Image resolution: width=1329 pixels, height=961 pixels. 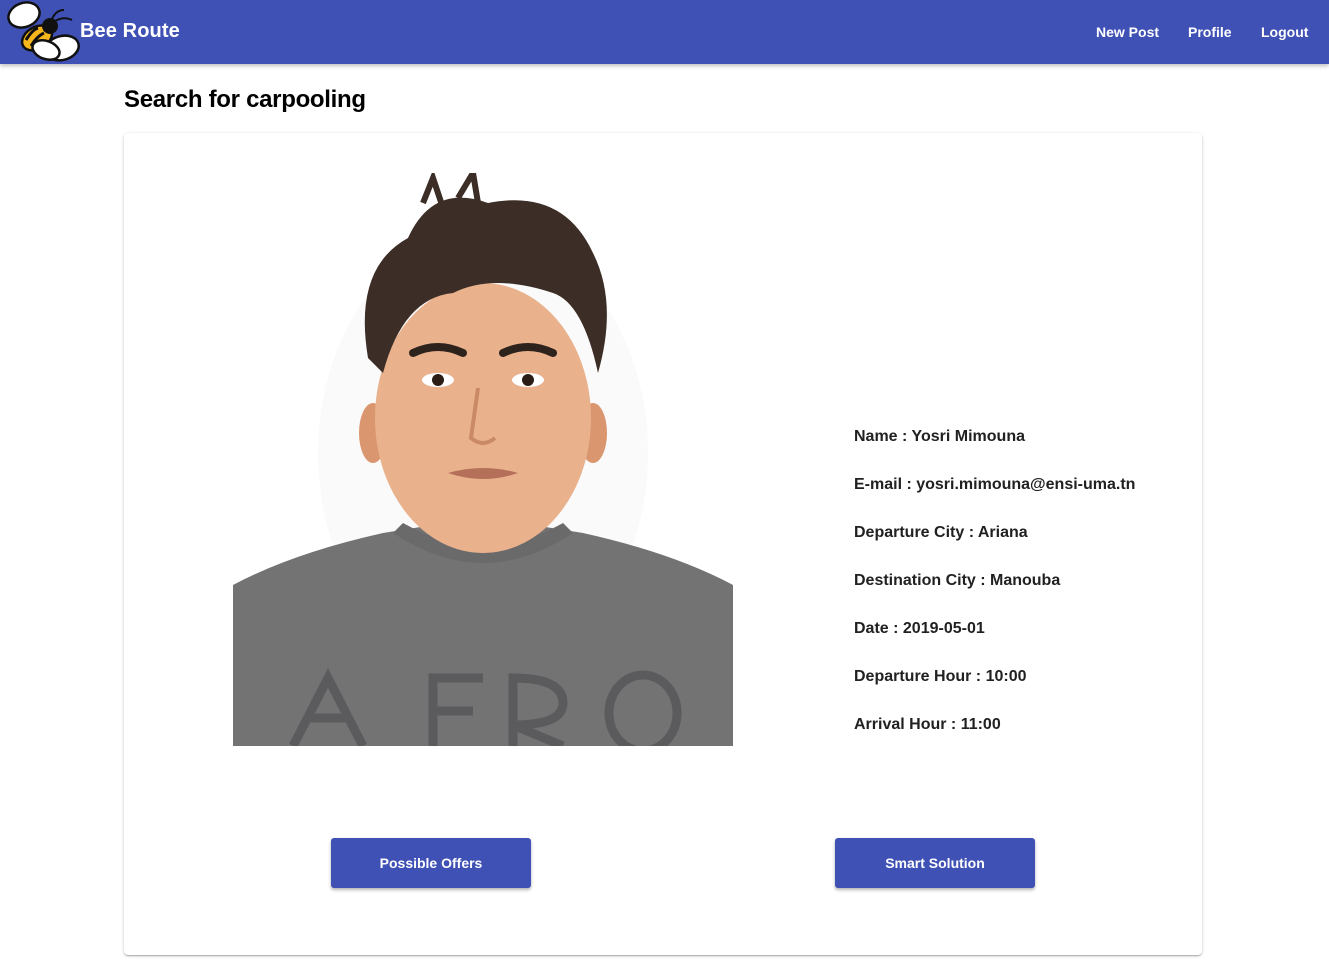 What do you see at coordinates (939, 436) in the screenshot?
I see `info-name: Name : Yosri Mimouna` at bounding box center [939, 436].